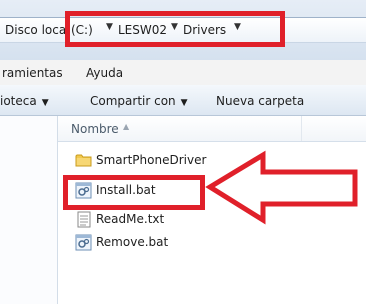 The image size is (366, 304). What do you see at coordinates (151, 160) in the screenshot?
I see `file-name: SmartPhoneDriver` at bounding box center [151, 160].